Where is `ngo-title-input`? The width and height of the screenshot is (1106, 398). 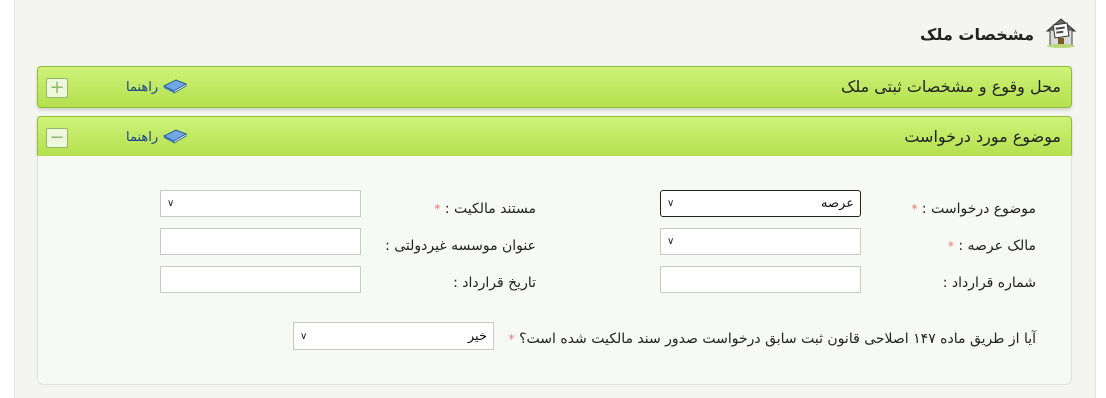 ngo-title-input is located at coordinates (260, 241).